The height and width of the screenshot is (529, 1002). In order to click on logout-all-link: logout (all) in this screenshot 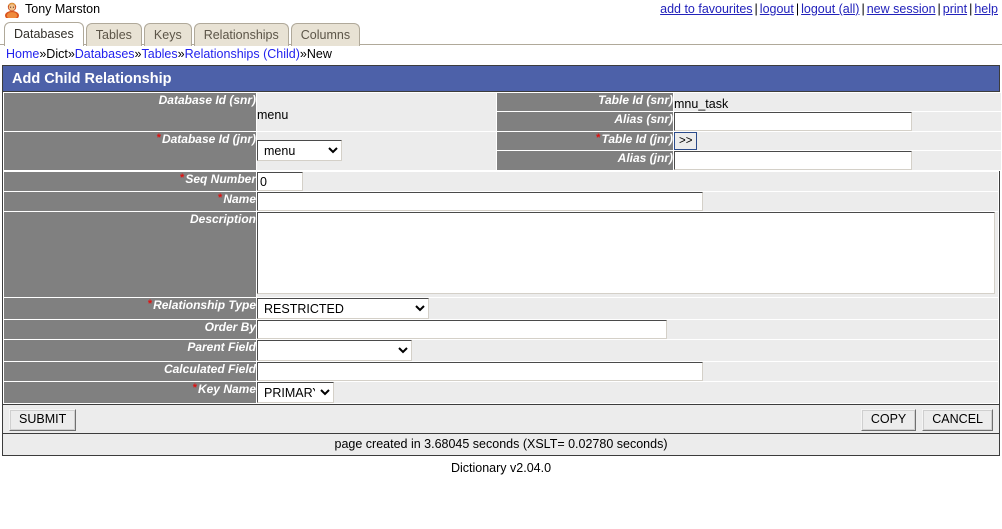, I will do `click(830, 9)`.